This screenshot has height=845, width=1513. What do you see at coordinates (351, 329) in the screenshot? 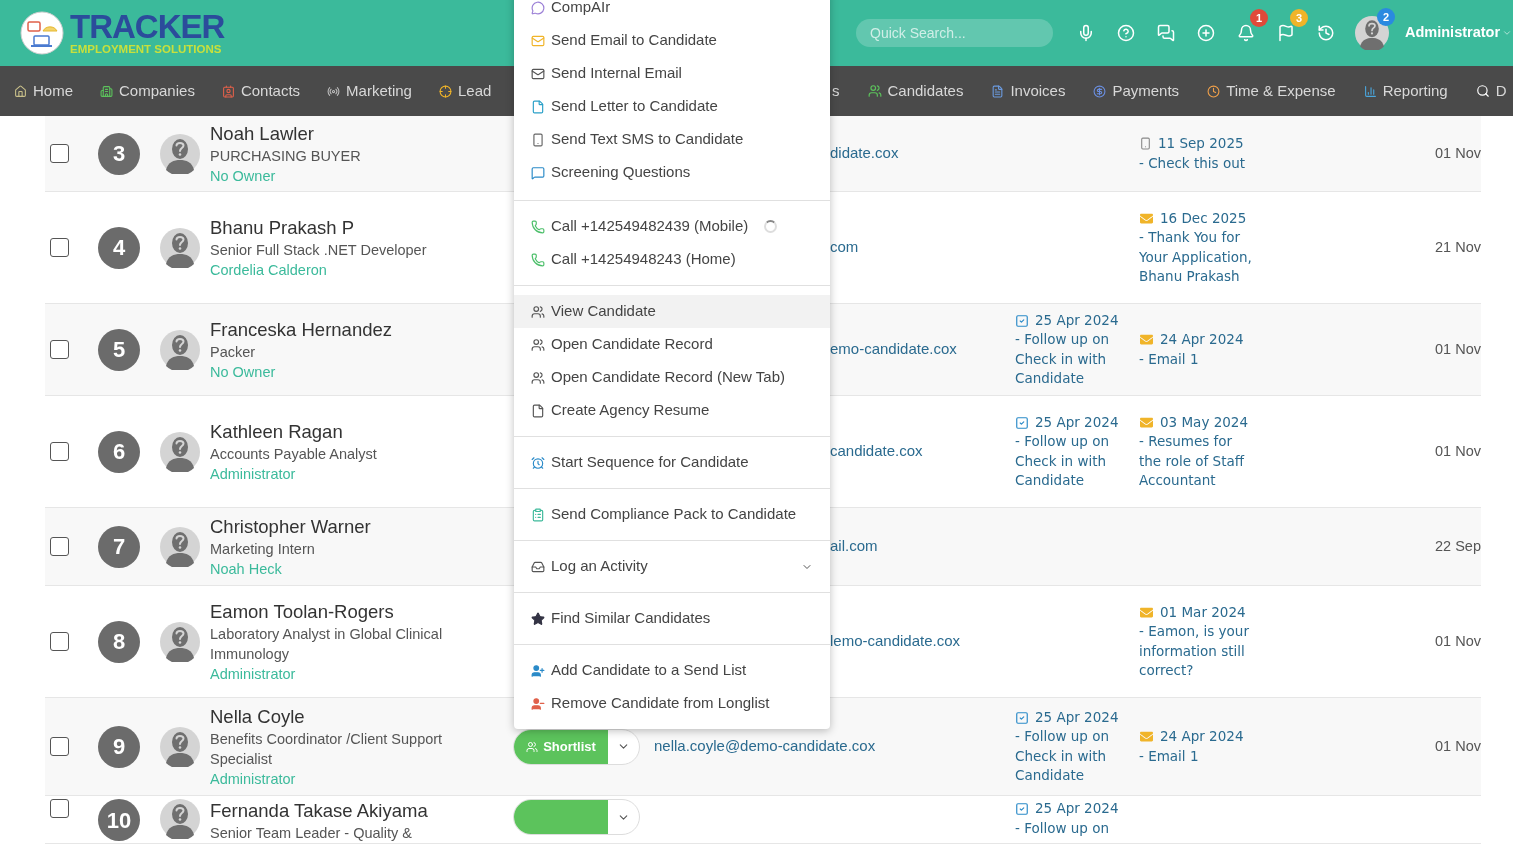
I see `candidate-name: Franceska Hernandez` at bounding box center [351, 329].